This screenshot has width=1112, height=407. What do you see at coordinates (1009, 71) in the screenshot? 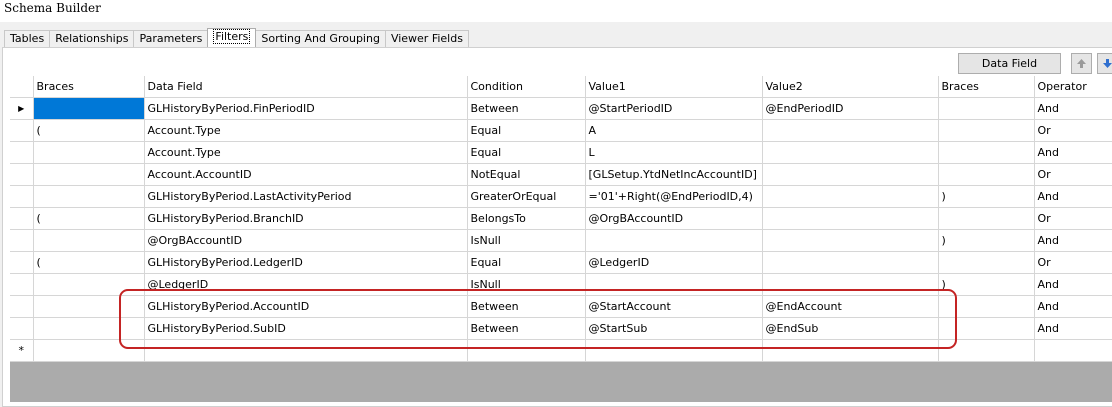
I see `data-field-formula-button: Data Field Formula` at bounding box center [1009, 71].